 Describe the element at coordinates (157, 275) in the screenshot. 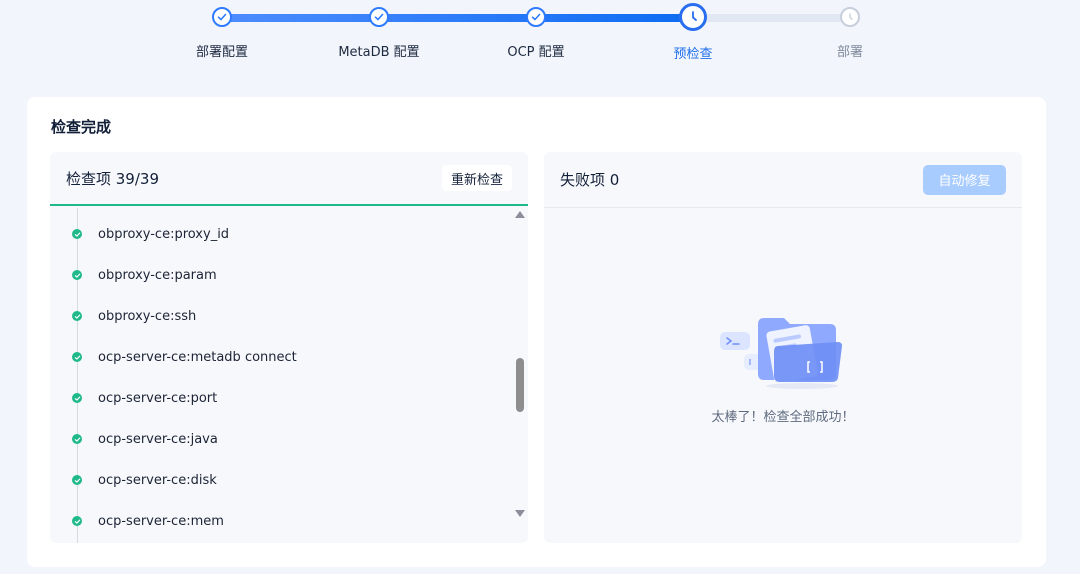

I see `check-item-name: obproxy-ce:param` at that location.